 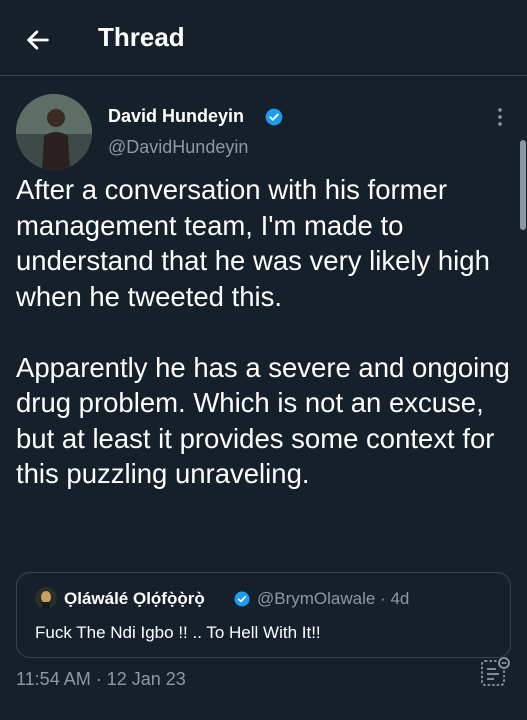 What do you see at coordinates (54, 132) in the screenshot?
I see `avatar` at bounding box center [54, 132].